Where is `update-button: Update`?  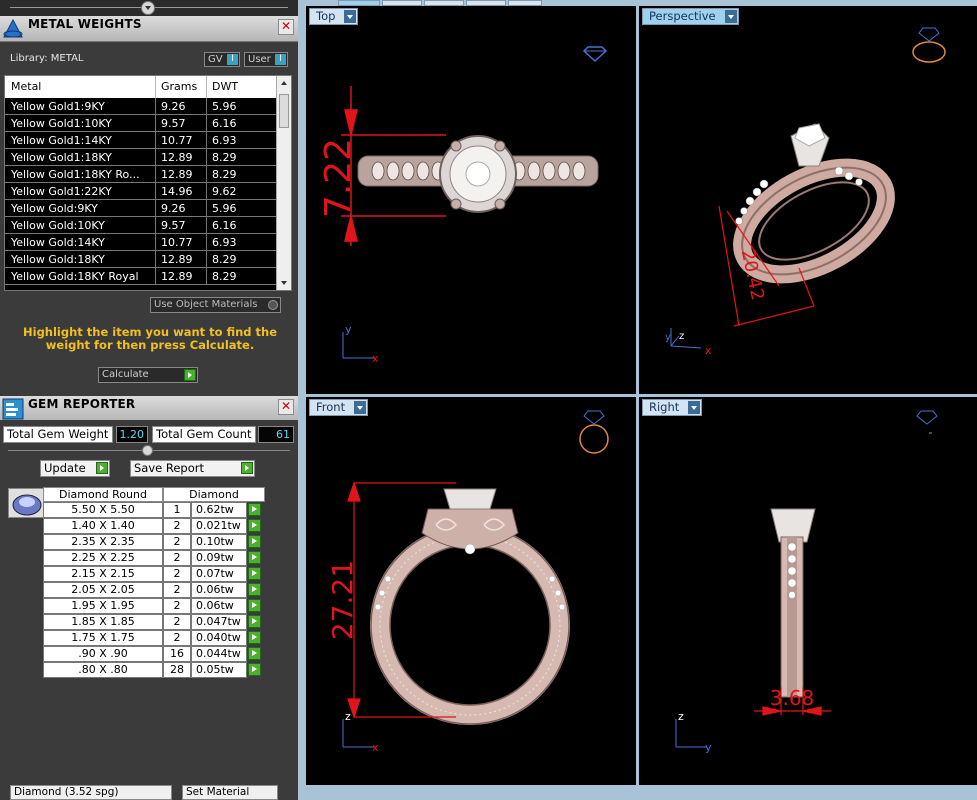
update-button: Update is located at coordinates (75, 468).